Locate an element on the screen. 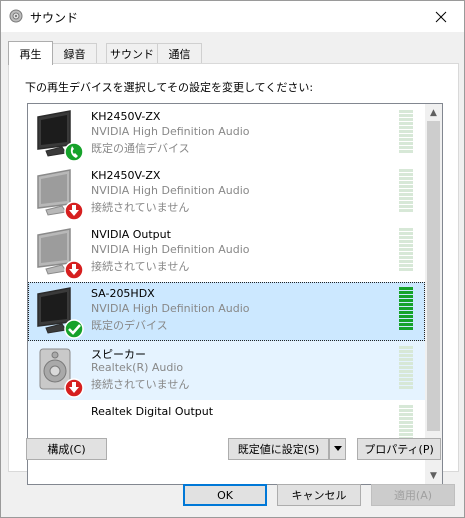  vertical-scrollbar: ▲ ▼ is located at coordinates (433, 294).